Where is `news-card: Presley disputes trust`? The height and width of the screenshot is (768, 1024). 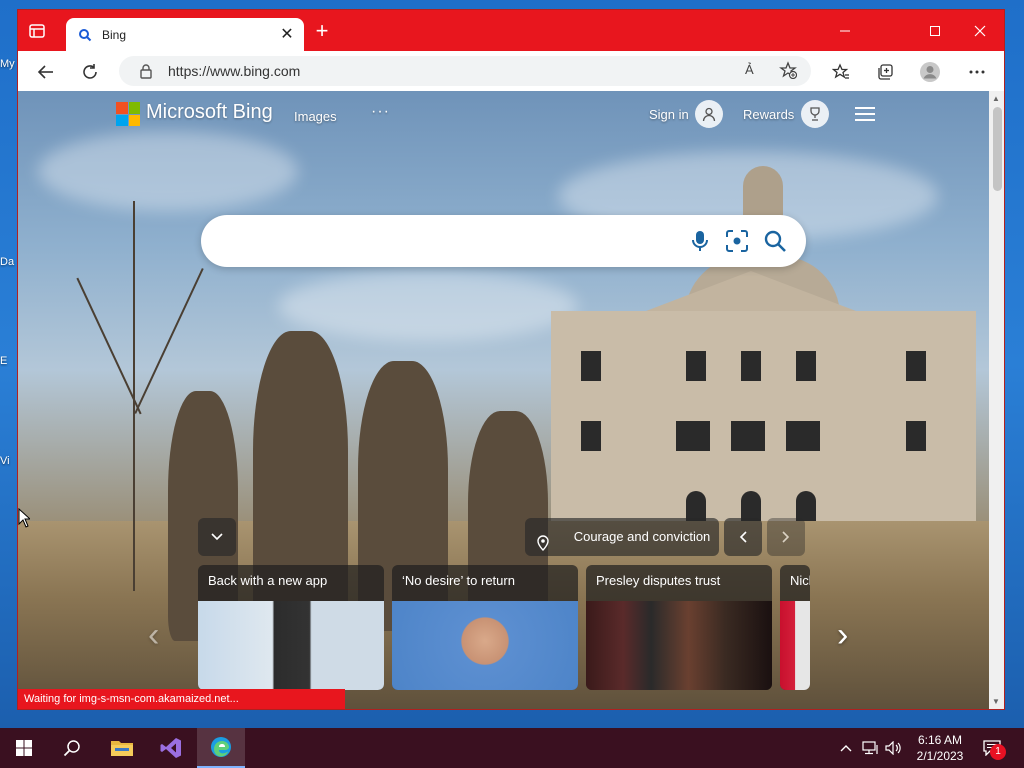
news-card: Presley disputes trust is located at coordinates (679, 627).